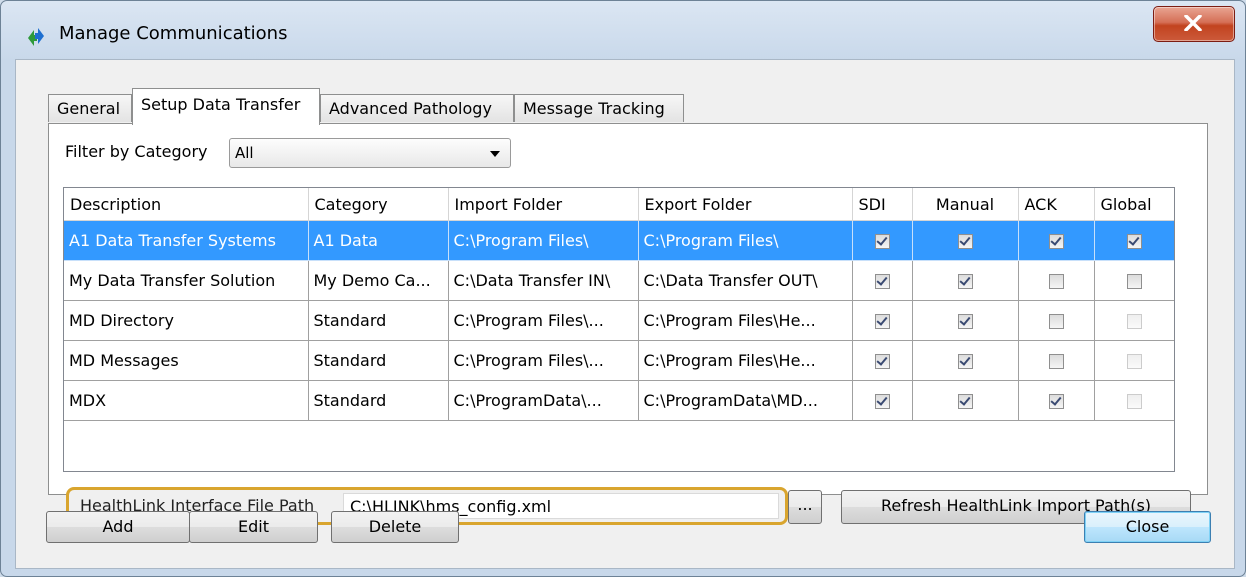 The height and width of the screenshot is (577, 1246). What do you see at coordinates (118, 527) in the screenshot?
I see `add-button: Add` at bounding box center [118, 527].